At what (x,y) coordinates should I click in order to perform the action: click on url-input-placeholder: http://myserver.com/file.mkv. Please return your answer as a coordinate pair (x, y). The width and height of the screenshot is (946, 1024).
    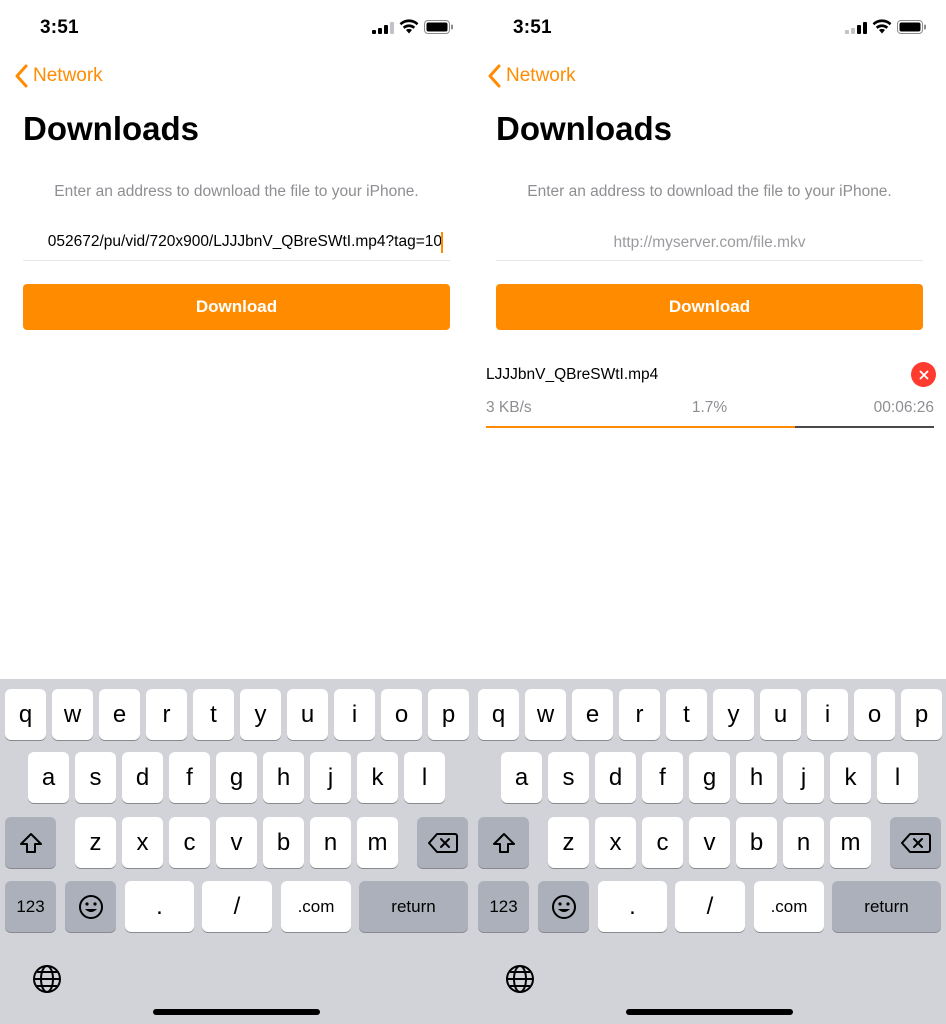
    Looking at the image, I should click on (709, 242).